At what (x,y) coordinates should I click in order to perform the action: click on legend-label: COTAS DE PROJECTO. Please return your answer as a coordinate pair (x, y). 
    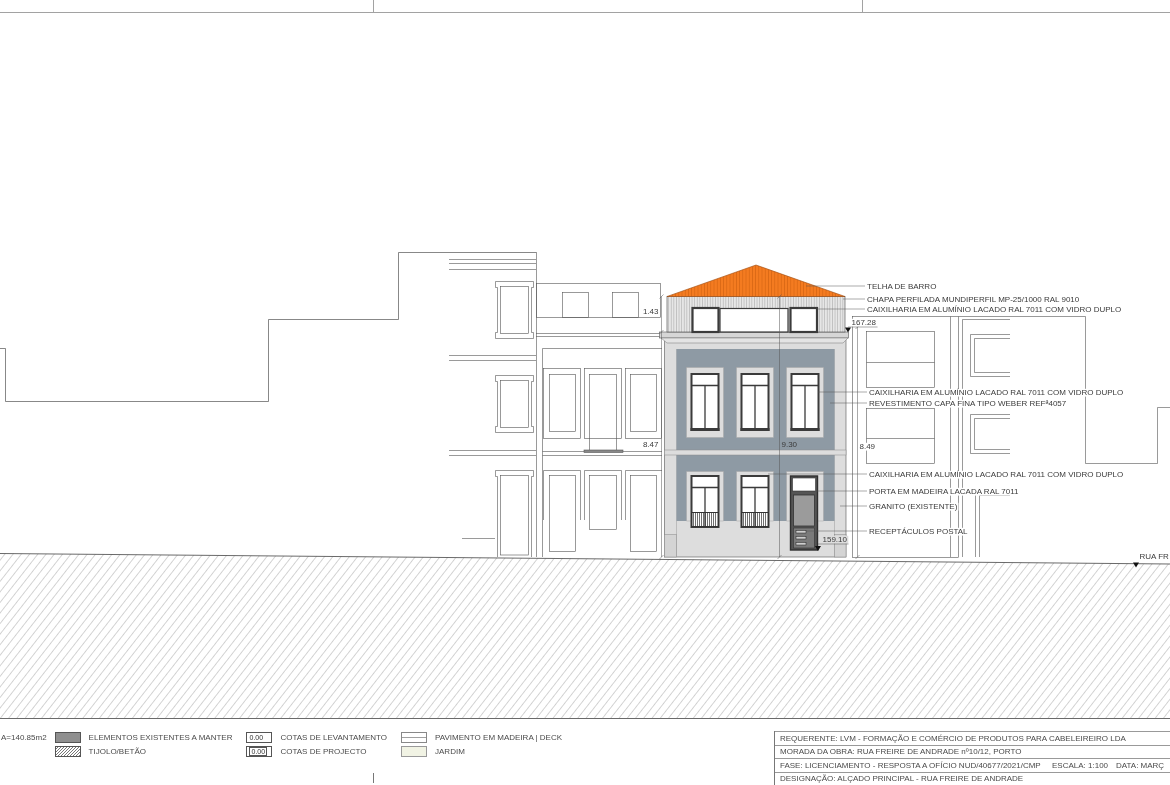
    Looking at the image, I should click on (323, 751).